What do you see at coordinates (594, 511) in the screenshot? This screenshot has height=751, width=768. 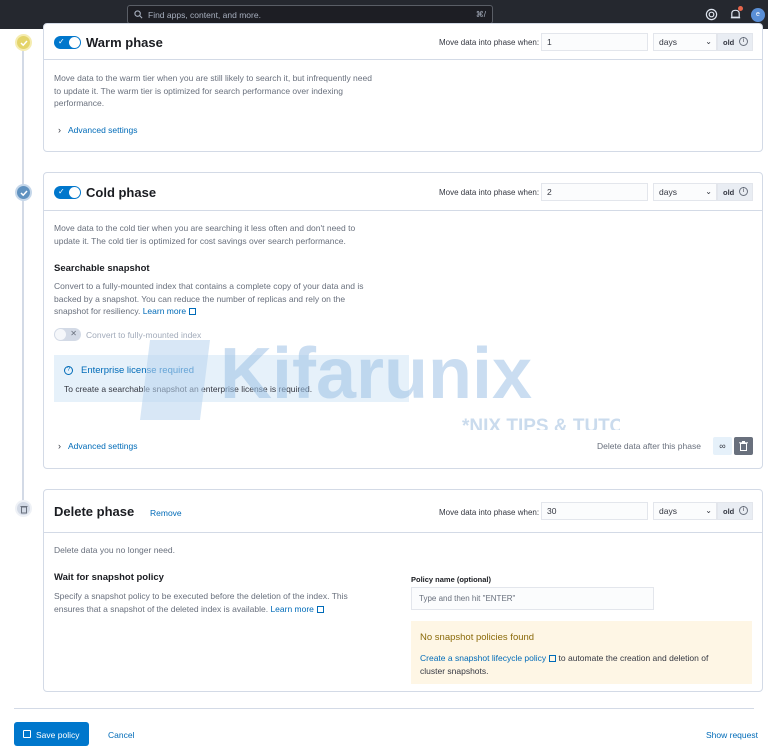 I see `delete-min-age-input: 30` at bounding box center [594, 511].